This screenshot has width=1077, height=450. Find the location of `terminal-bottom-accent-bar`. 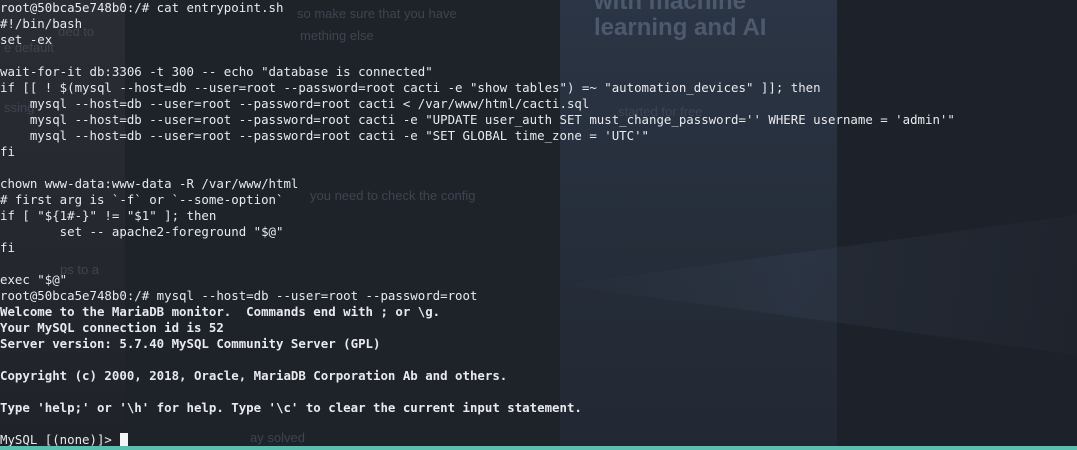

terminal-bottom-accent-bar is located at coordinates (538, 448).